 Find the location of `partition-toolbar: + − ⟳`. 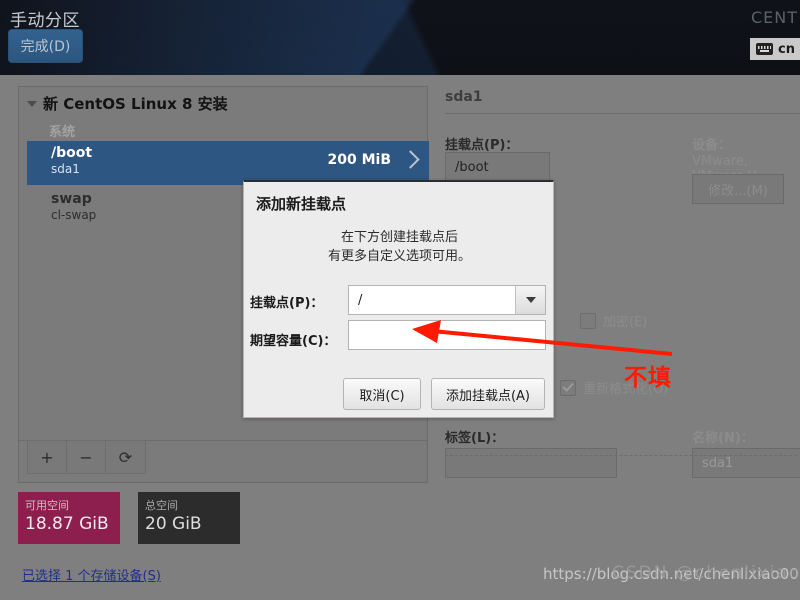

partition-toolbar: + − ⟳ is located at coordinates (86, 457).